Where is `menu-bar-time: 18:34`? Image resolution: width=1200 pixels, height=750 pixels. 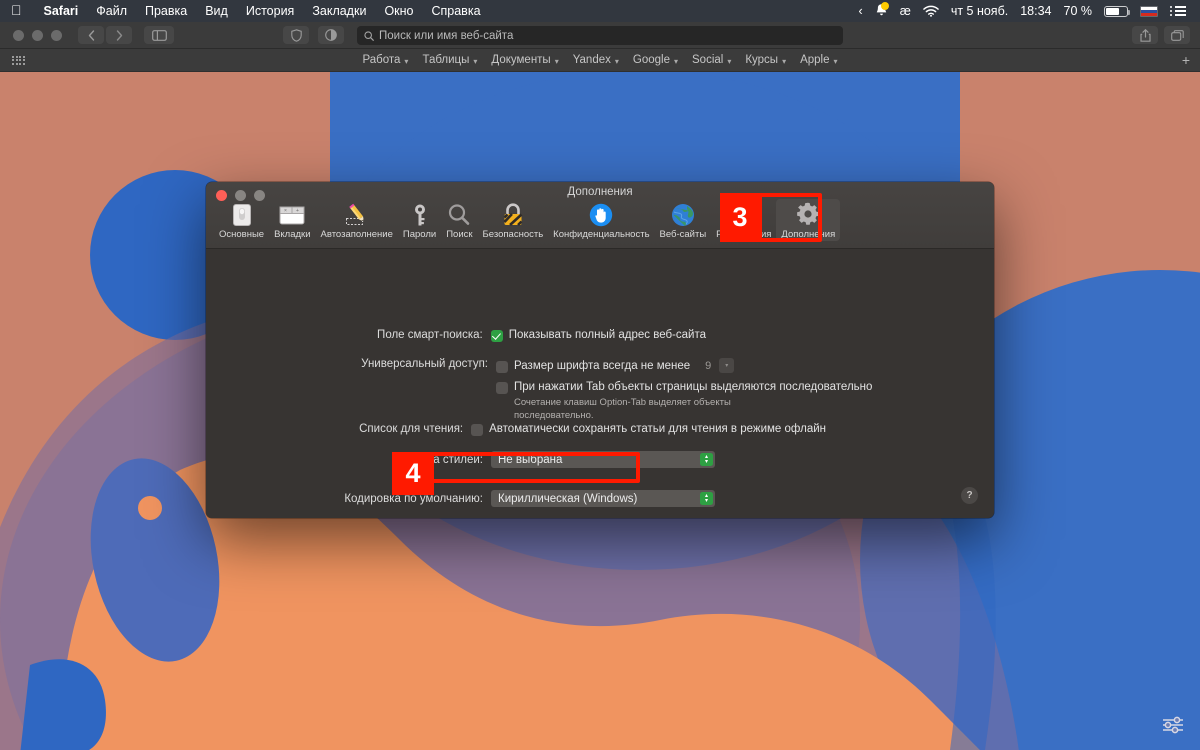 menu-bar-time: 18:34 is located at coordinates (1035, 11).